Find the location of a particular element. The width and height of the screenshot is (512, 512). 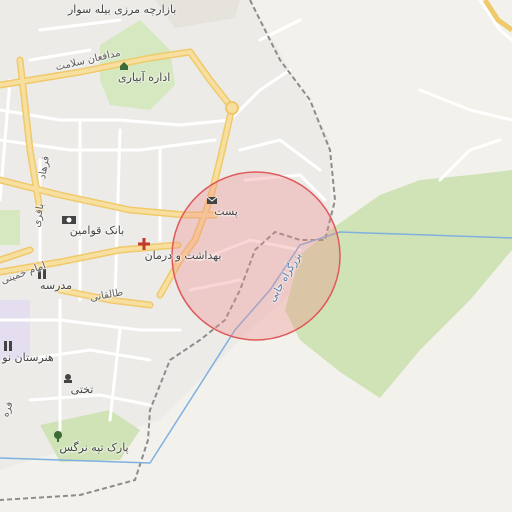

poi-bank: بانک قوامین is located at coordinates (97, 225).